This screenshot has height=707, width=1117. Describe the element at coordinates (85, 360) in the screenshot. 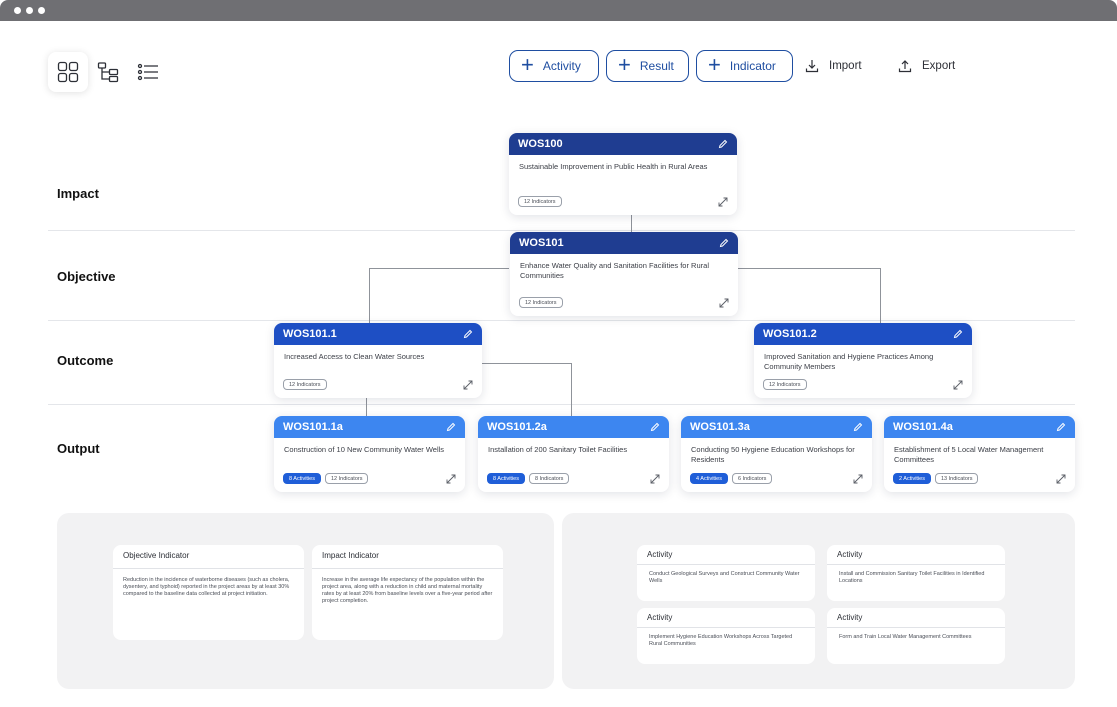

I see `level-outcome-label: Outcome` at that location.